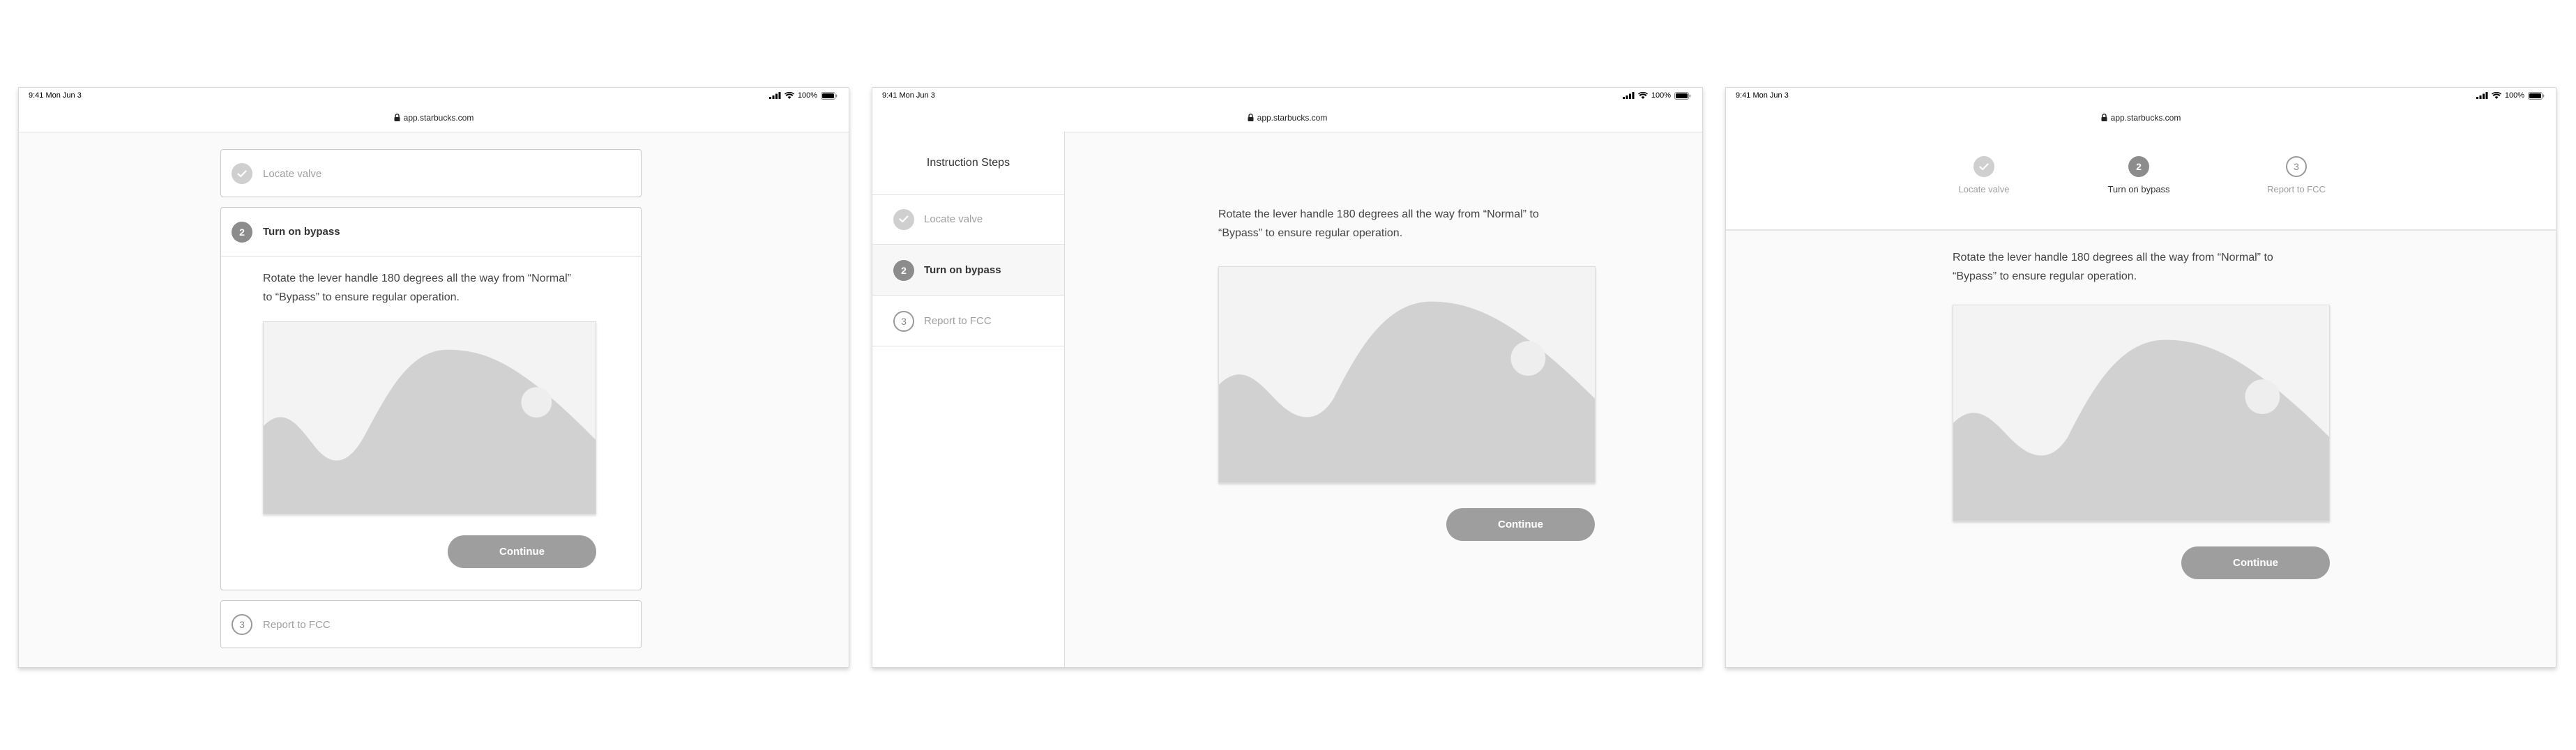 The width and height of the screenshot is (2576, 750). I want to click on sidebar-title: Instruction Steps, so click(968, 163).